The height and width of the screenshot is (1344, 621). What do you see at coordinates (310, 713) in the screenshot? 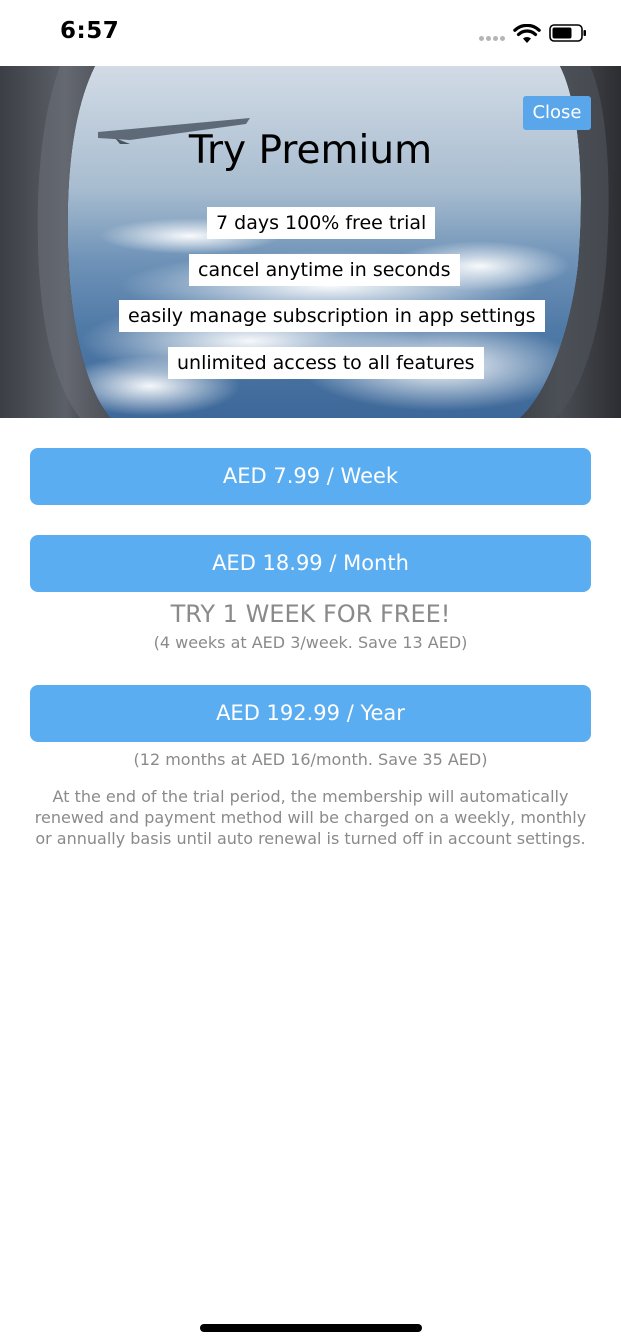
I see `yearly-plan-button: AED 192.99 / Year` at bounding box center [310, 713].